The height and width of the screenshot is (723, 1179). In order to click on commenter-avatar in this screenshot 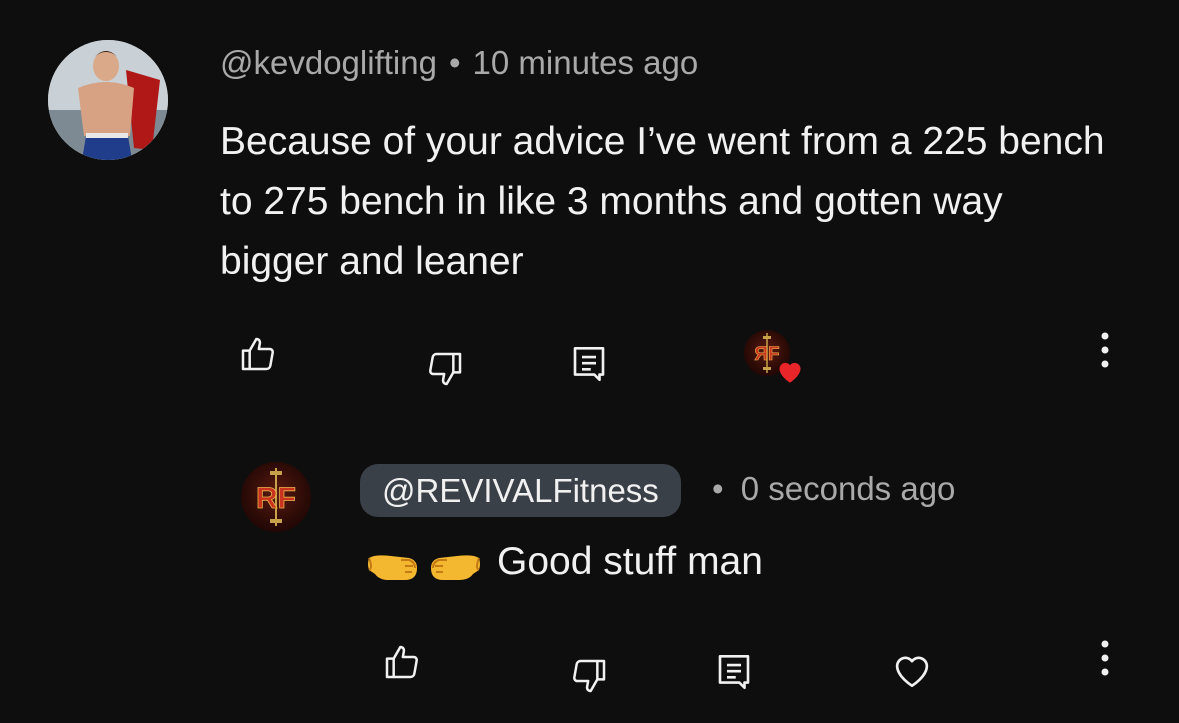, I will do `click(108, 100)`.